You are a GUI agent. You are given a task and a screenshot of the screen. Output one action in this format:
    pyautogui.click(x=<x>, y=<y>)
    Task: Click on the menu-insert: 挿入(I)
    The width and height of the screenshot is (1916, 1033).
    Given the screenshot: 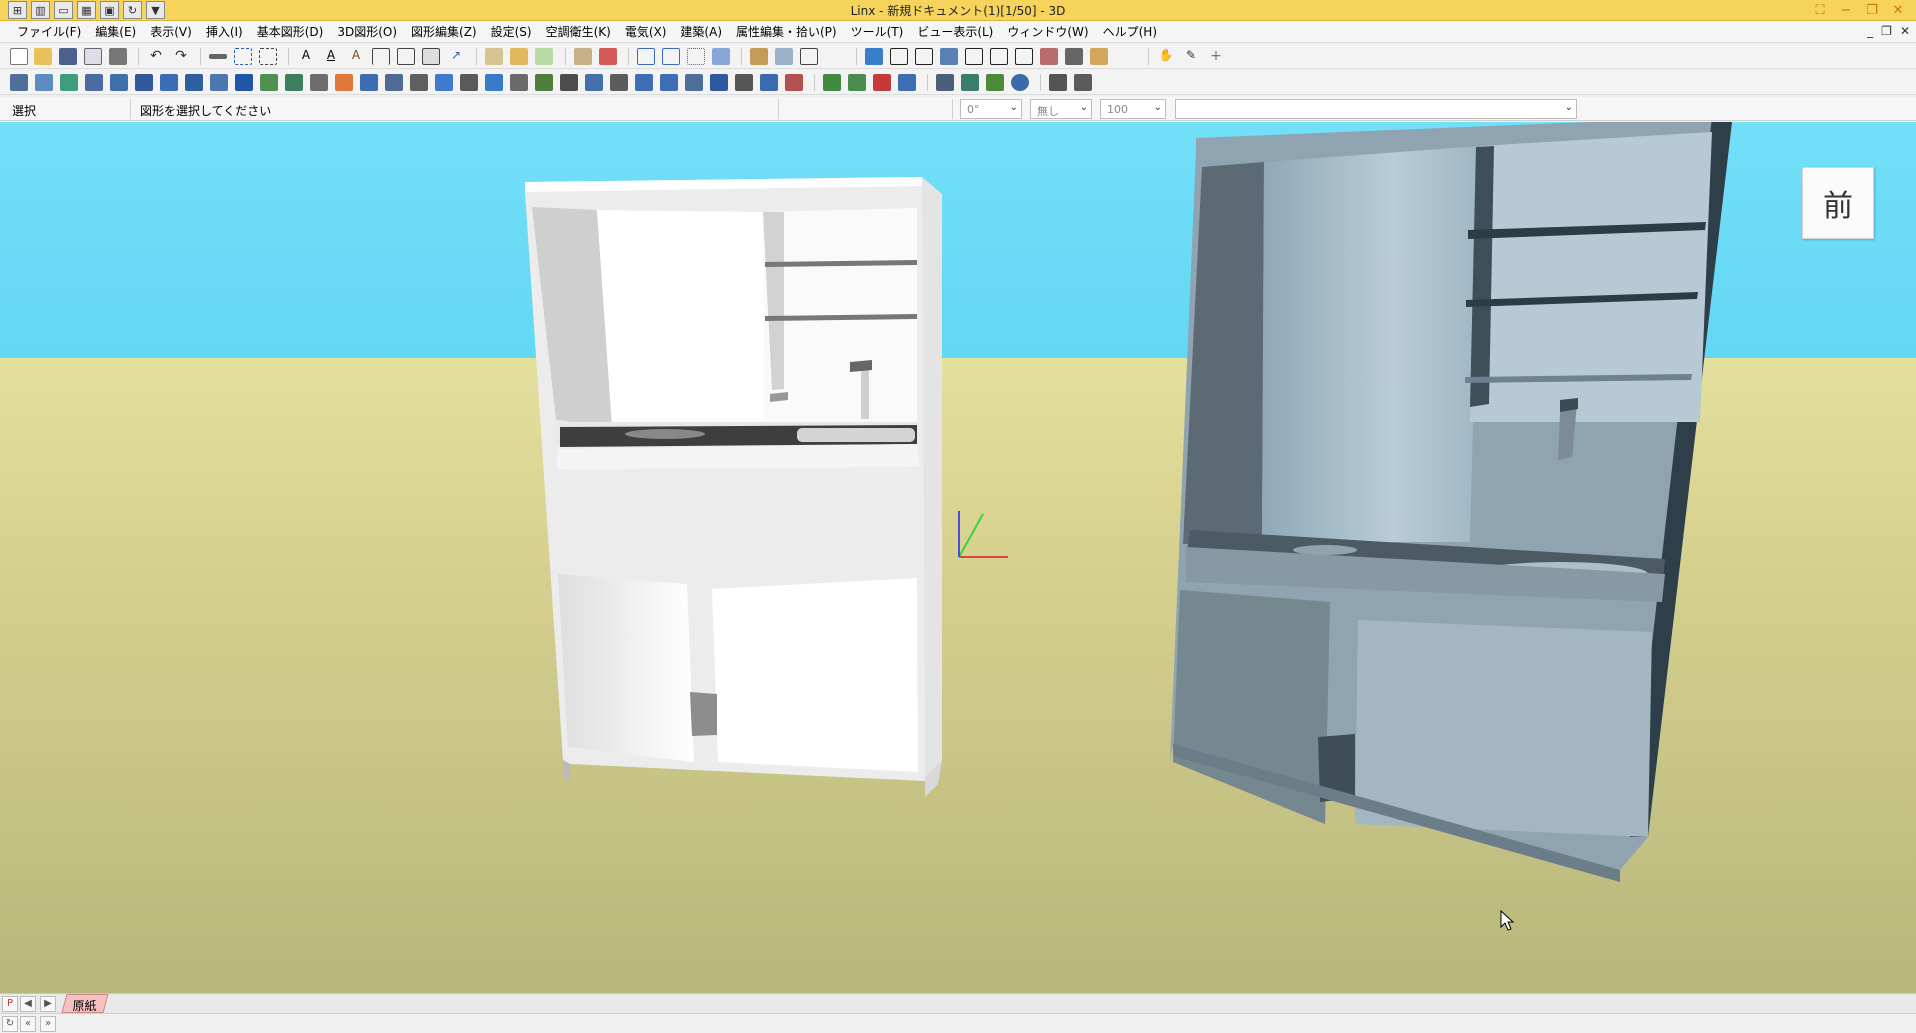 What is the action you would take?
    pyautogui.click(x=224, y=31)
    